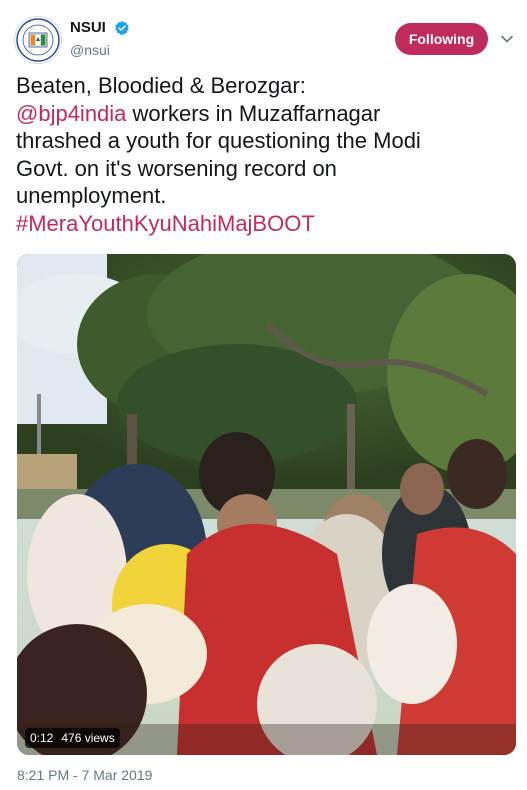 The height and width of the screenshot is (790, 527). I want to click on display-name: NSUI, so click(88, 27).